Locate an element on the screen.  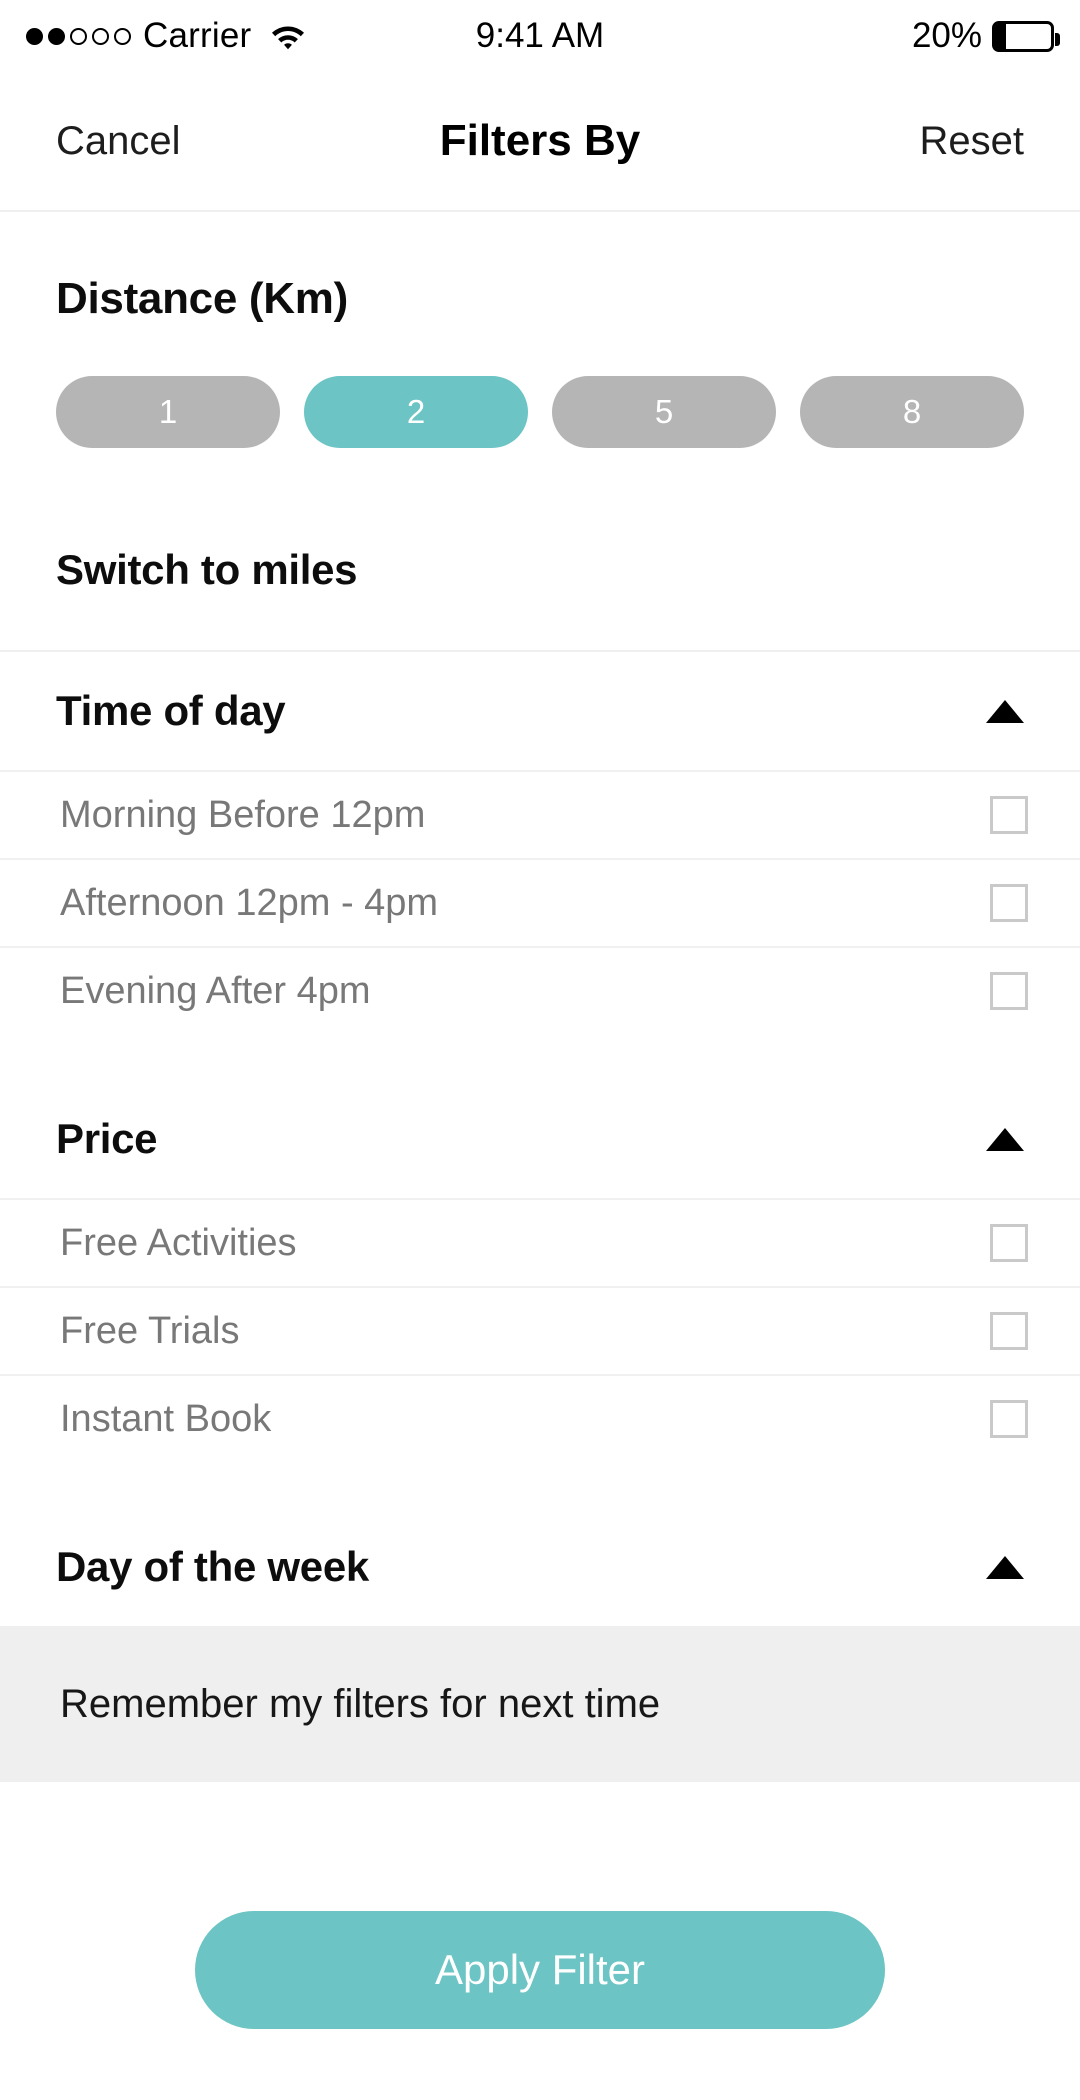
option-label: Free Activities is located at coordinates (178, 1242).